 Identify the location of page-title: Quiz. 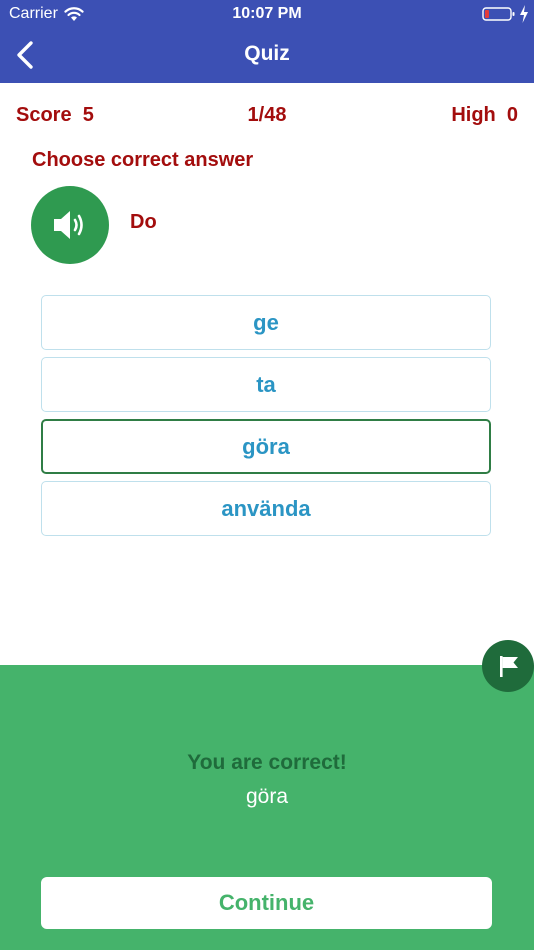
(267, 53).